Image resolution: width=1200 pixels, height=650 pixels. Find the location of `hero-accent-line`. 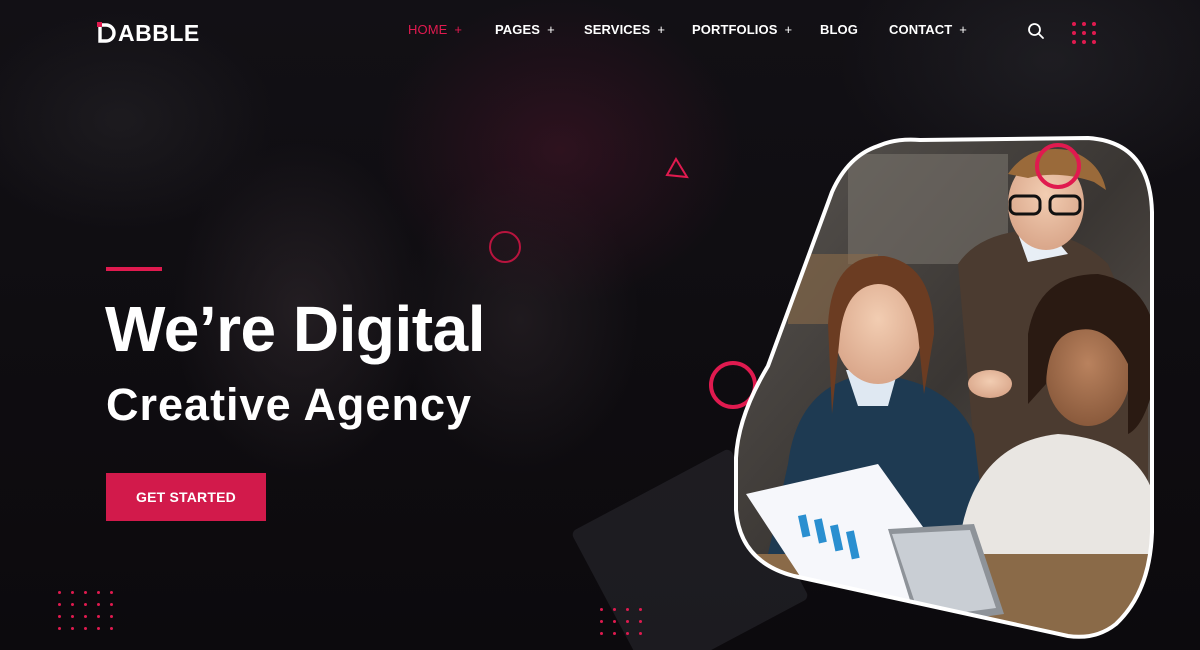

hero-accent-line is located at coordinates (134, 269).